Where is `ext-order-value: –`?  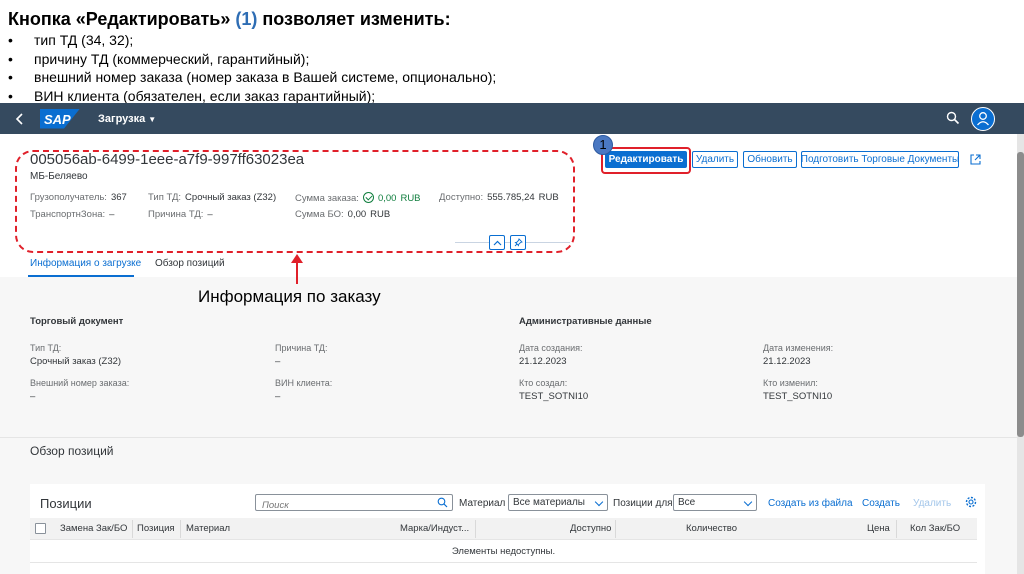
ext-order-value: – is located at coordinates (33, 396).